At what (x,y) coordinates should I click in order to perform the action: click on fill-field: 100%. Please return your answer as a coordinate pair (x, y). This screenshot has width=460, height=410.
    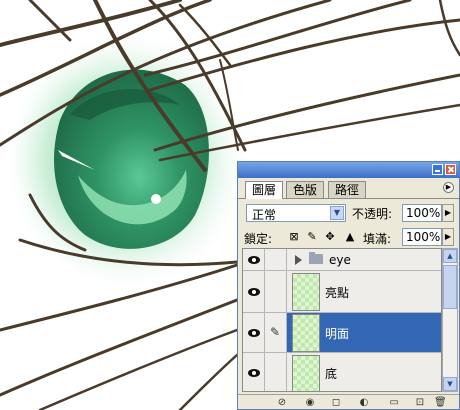
    Looking at the image, I should click on (422, 237).